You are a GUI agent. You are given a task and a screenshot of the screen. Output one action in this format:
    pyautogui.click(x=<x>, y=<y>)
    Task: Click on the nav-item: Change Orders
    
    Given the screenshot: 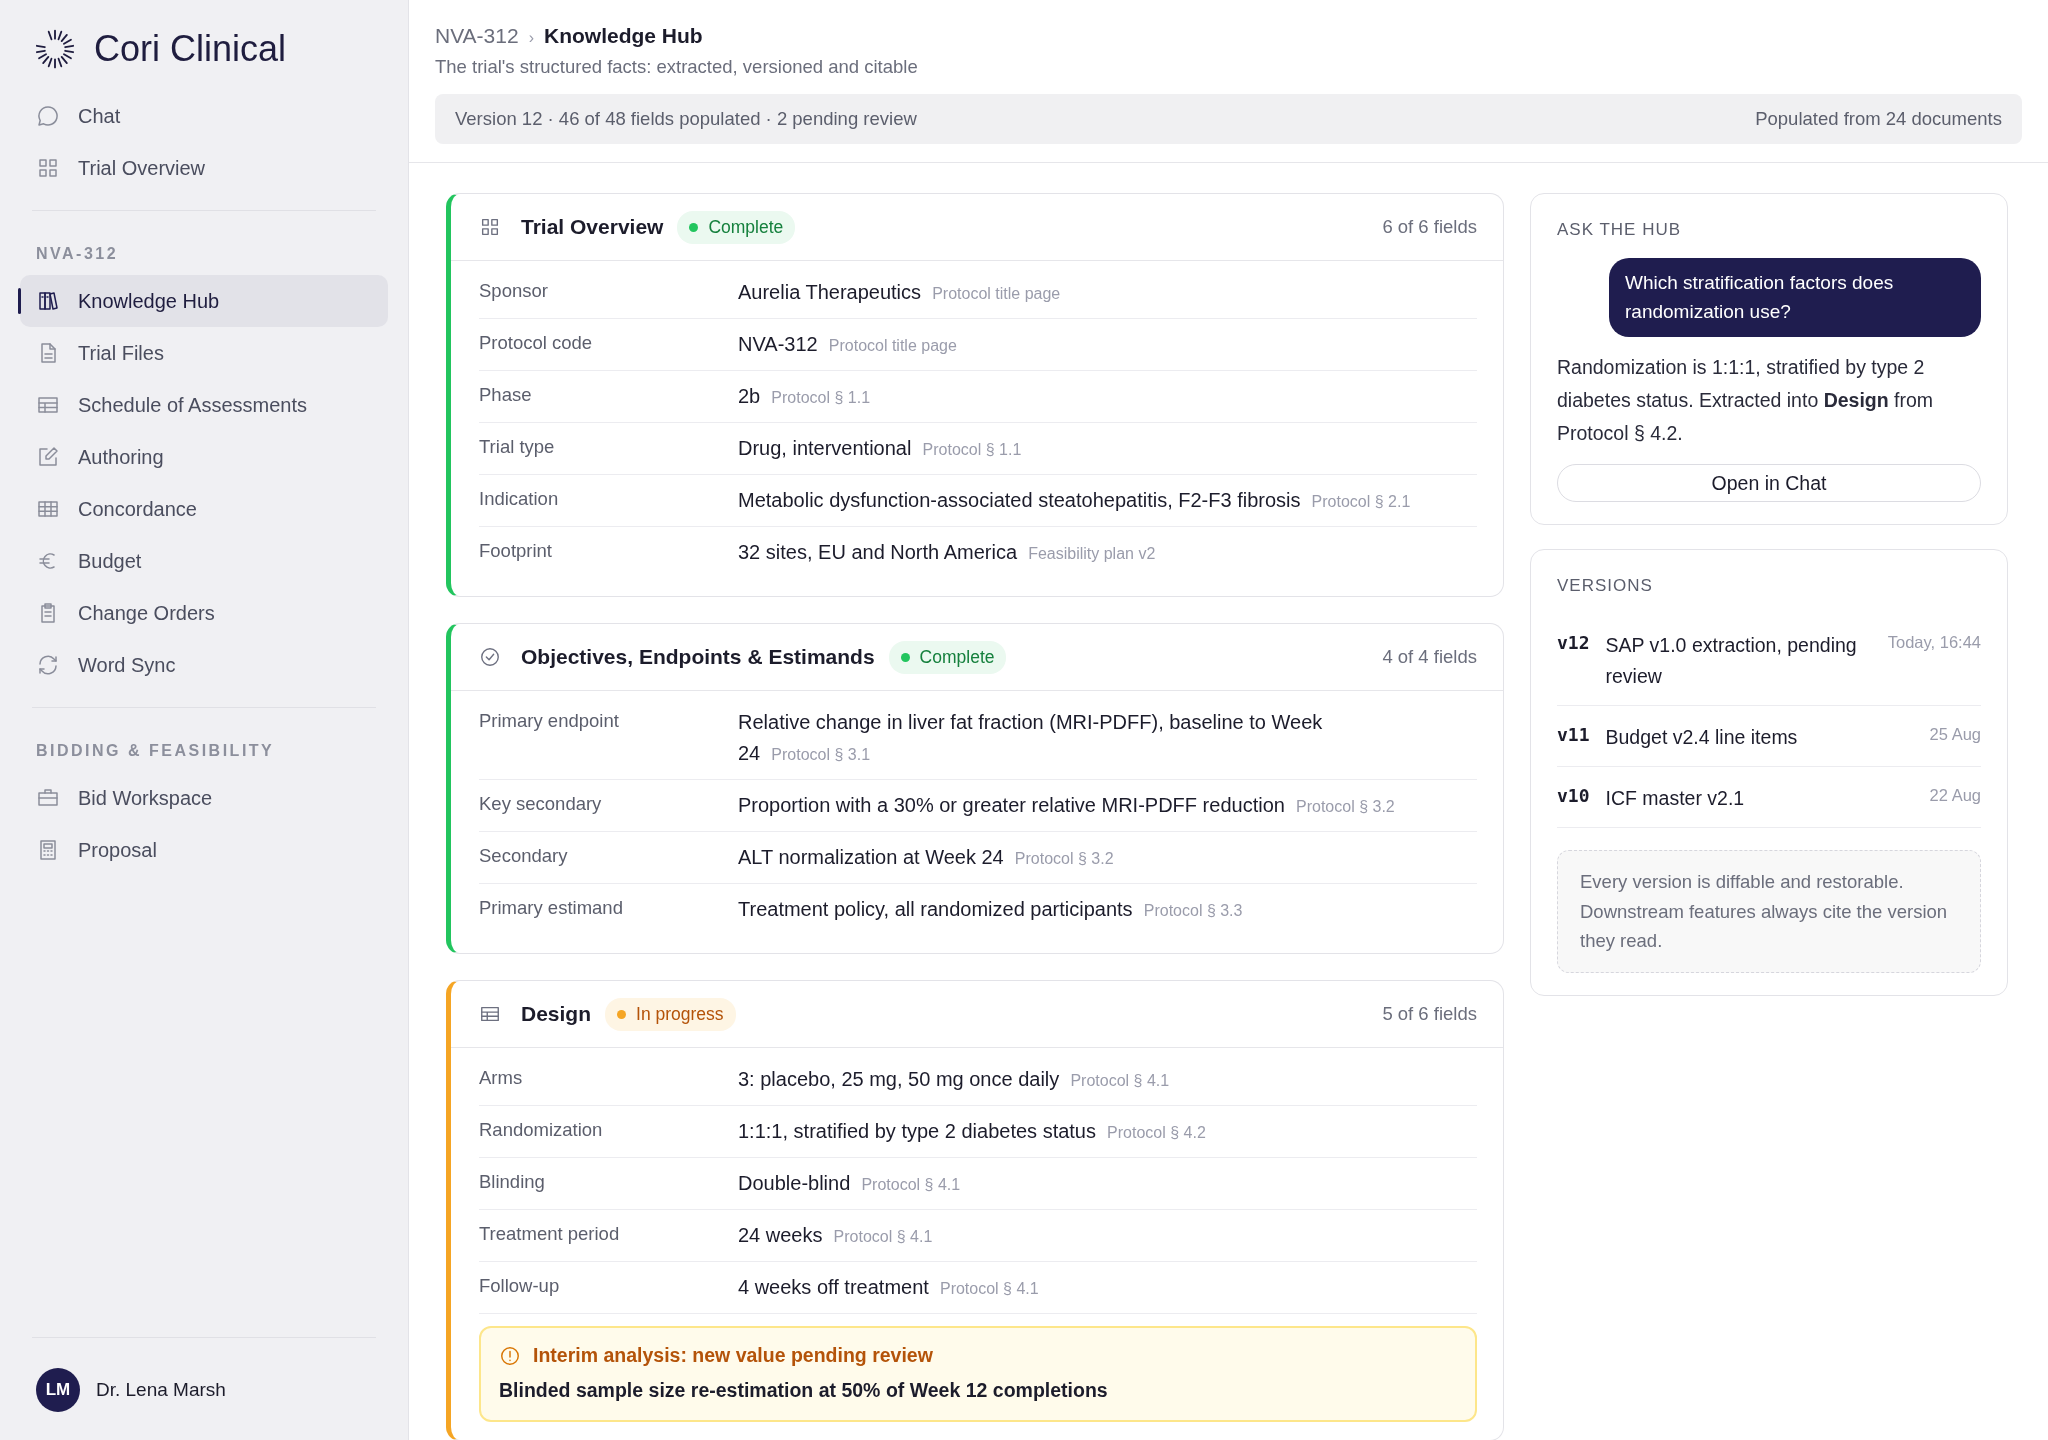 What is the action you would take?
    pyautogui.click(x=204, y=613)
    